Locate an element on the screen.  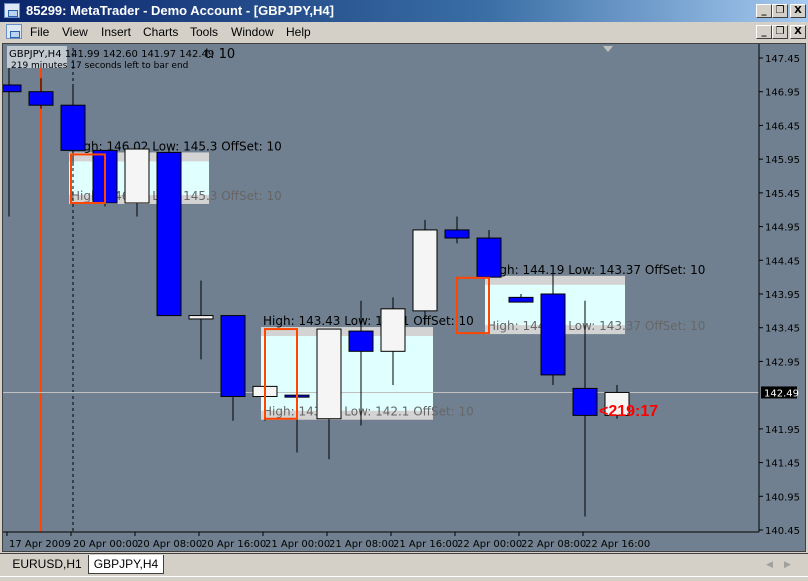
price-tick-label: 143.45 is located at coordinates (782, 329).